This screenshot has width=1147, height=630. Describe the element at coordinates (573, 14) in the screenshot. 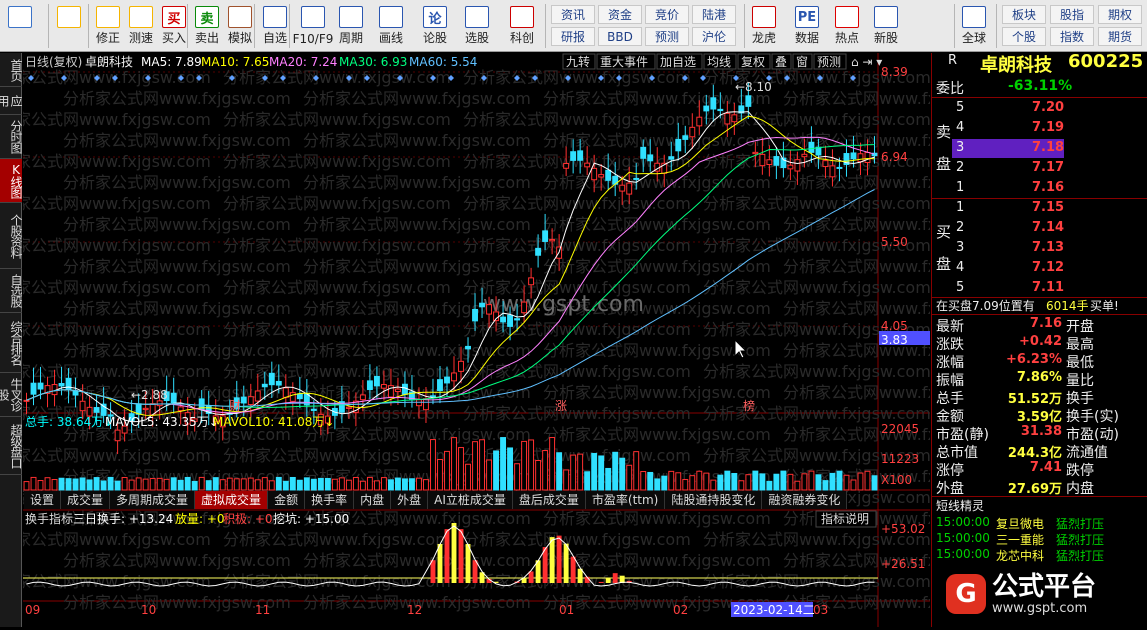

I see `toolbar-small-button: 资讯` at that location.